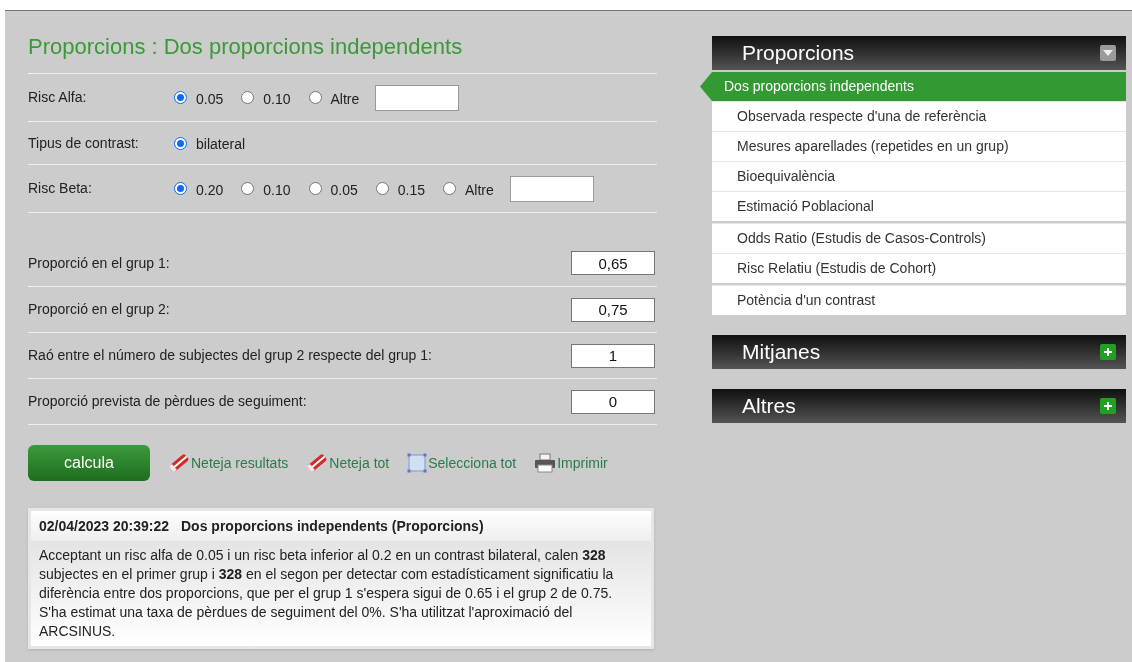 The width and height of the screenshot is (1132, 662). Describe the element at coordinates (60, 188) in the screenshot. I see `option-label: Risc Beta:` at that location.